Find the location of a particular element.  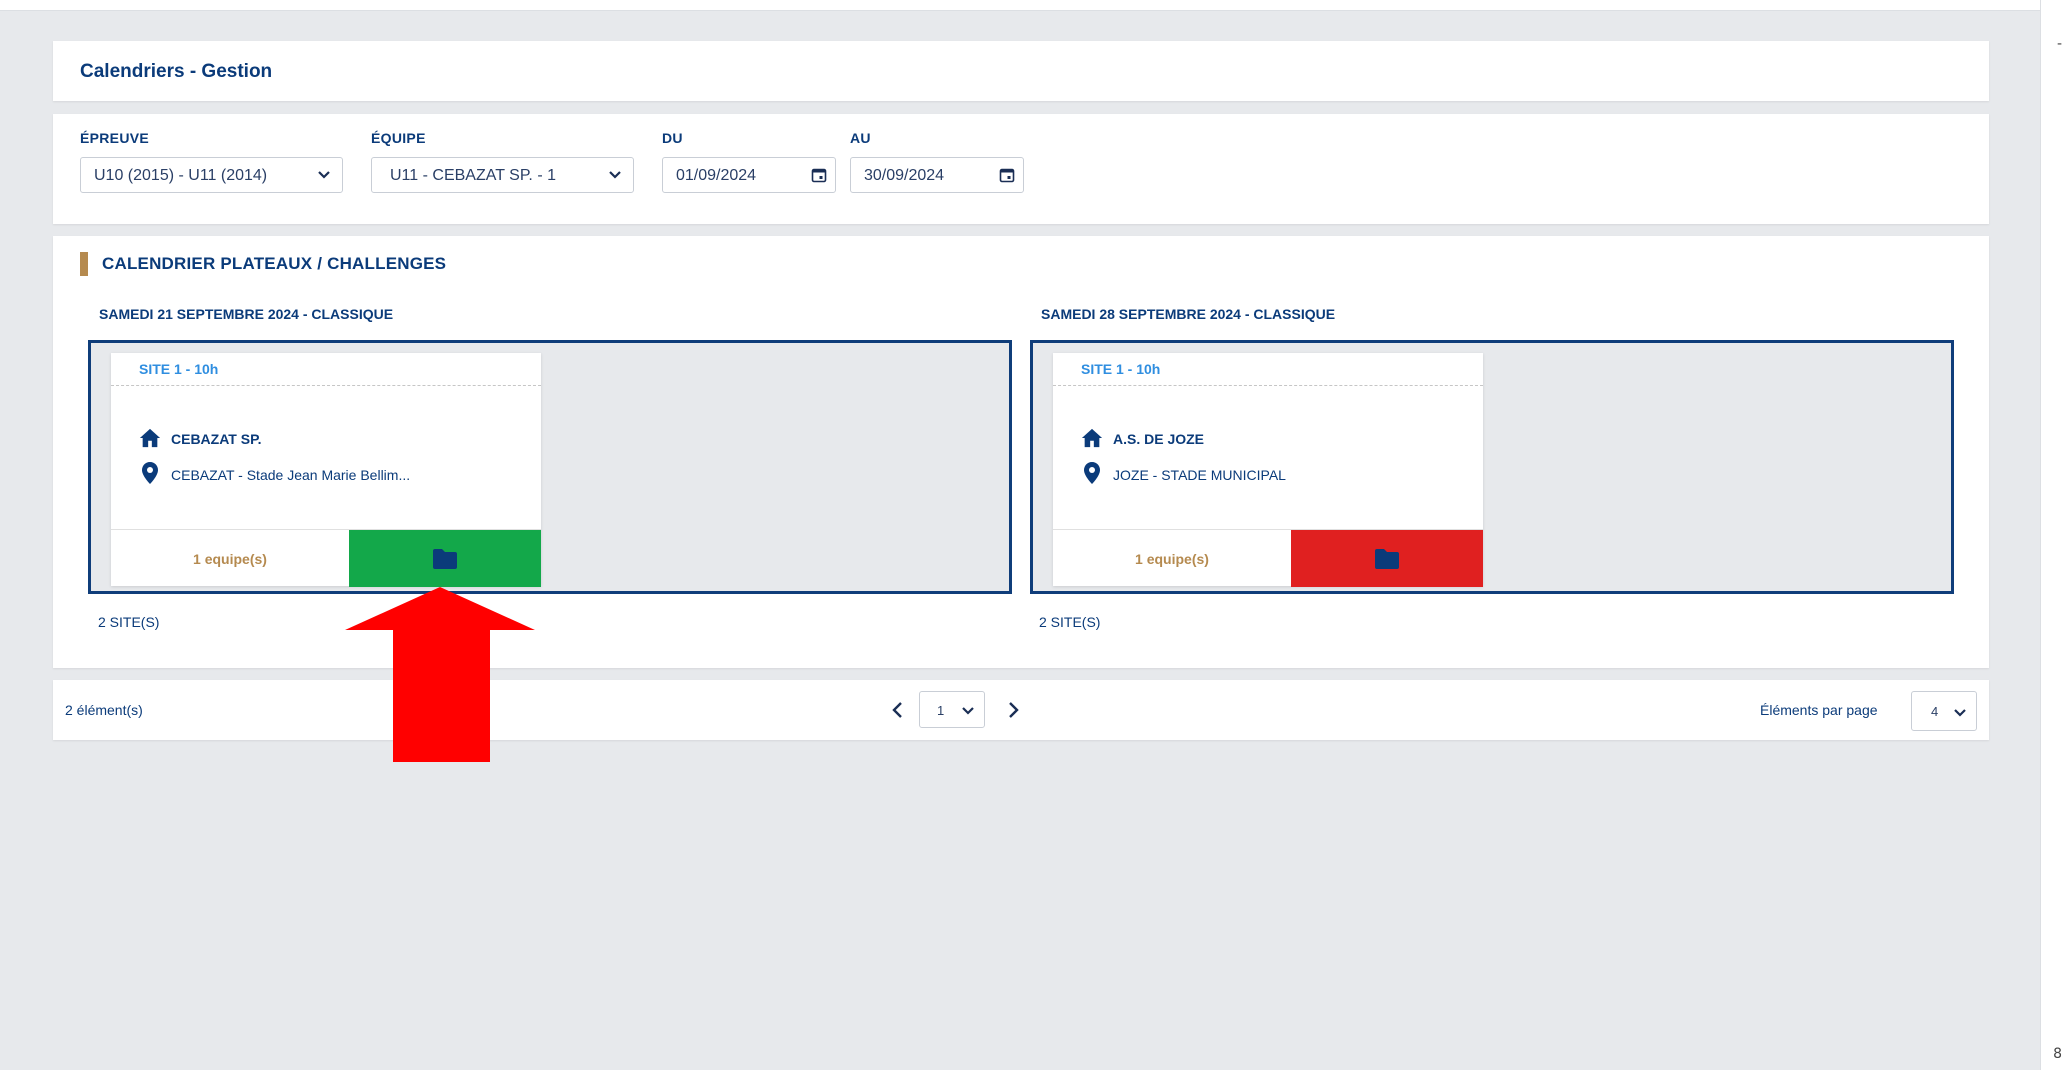

epreuve-label: ÉPREUVE is located at coordinates (115, 138).